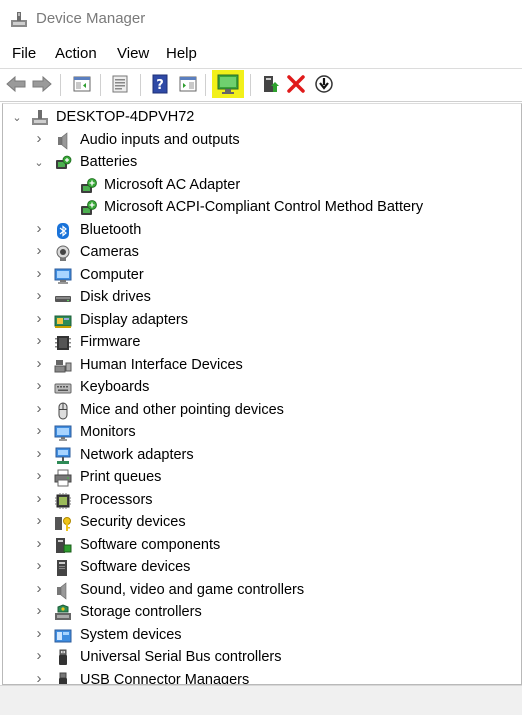 This screenshot has height=715, width=522. What do you see at coordinates (261, 20) in the screenshot?
I see `title-bar: Device Manager` at bounding box center [261, 20].